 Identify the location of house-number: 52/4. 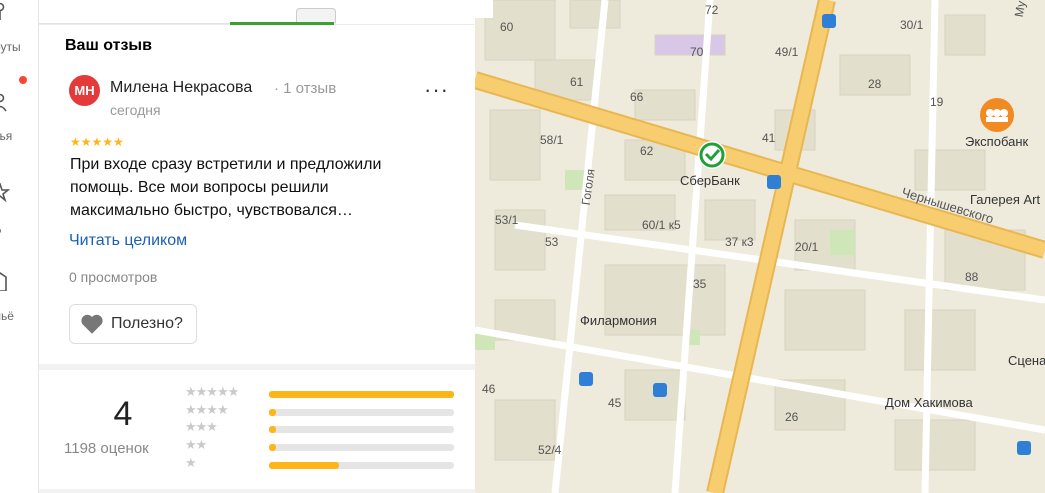
(550, 450).